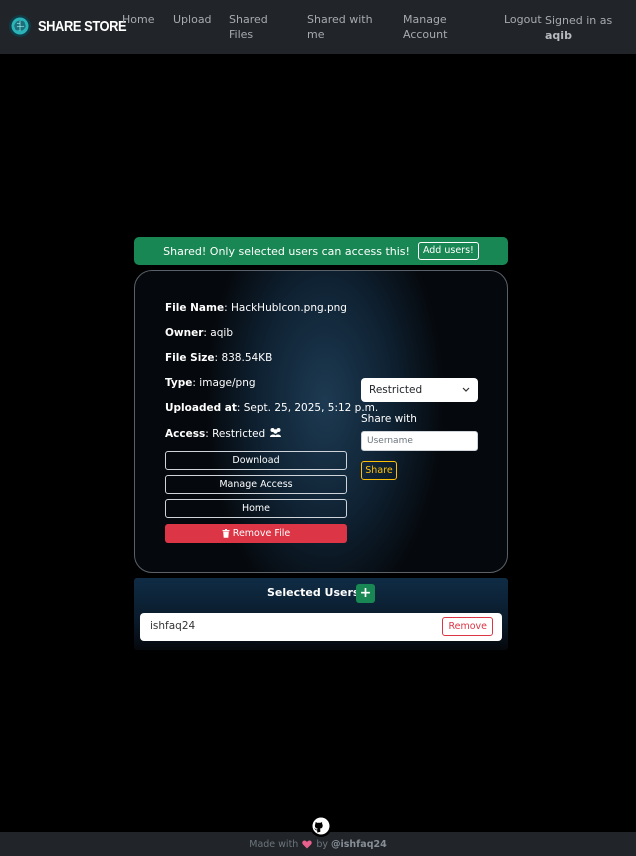  I want to click on selected-users-title: Selected Users, so click(313, 592).